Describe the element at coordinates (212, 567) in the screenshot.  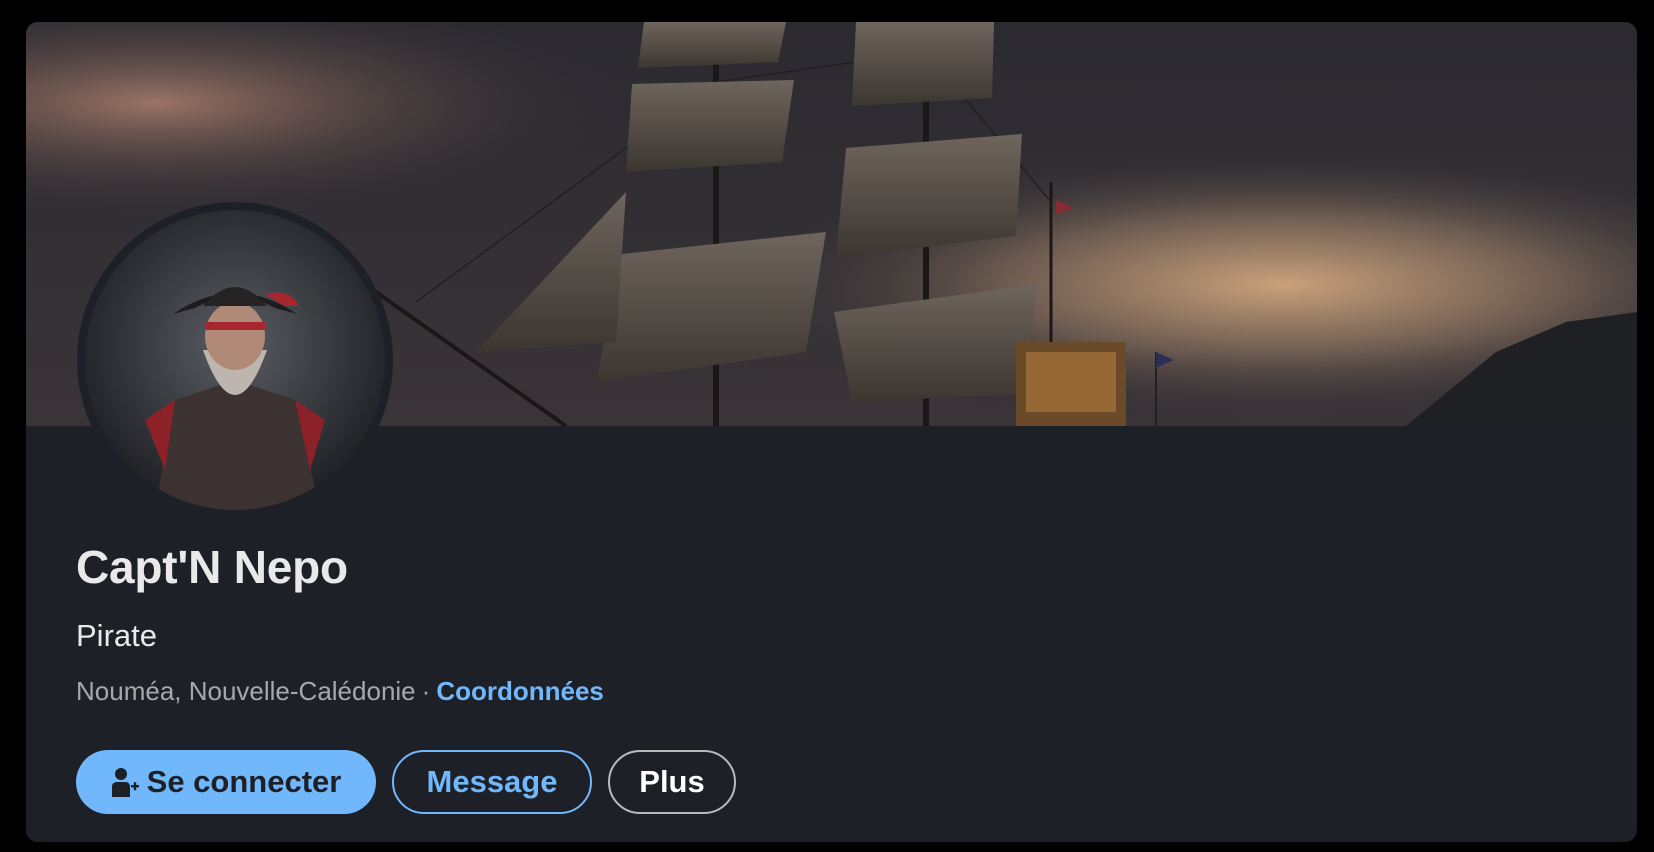
I see `profile-name: Capt'N Nepo` at that location.